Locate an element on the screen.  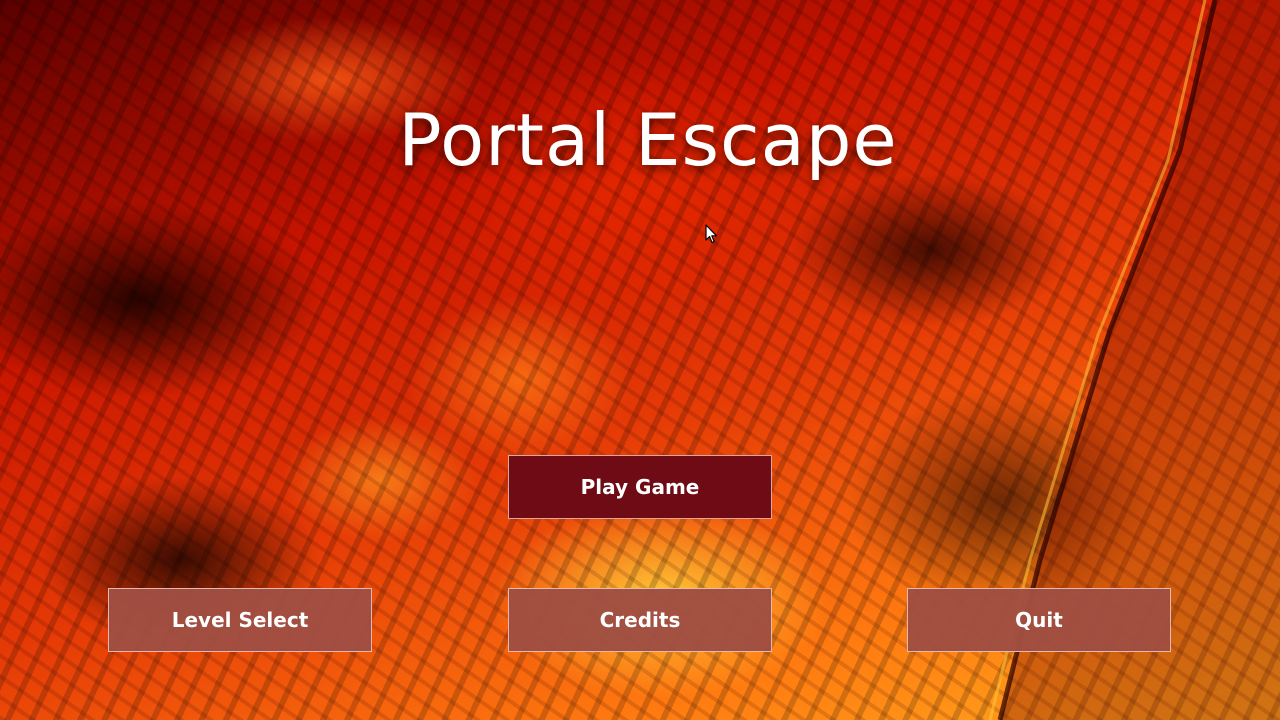
play-game-button: Play Game is located at coordinates (640, 487).